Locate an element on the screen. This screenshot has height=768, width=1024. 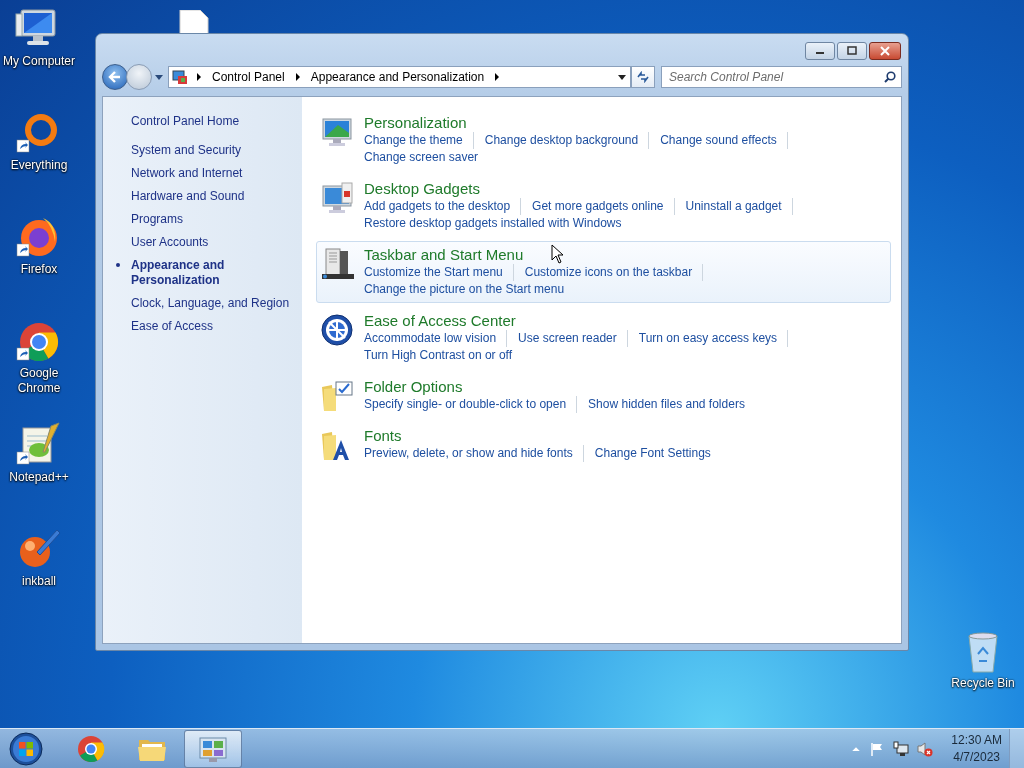
refresh-button is located at coordinates (643, 77).